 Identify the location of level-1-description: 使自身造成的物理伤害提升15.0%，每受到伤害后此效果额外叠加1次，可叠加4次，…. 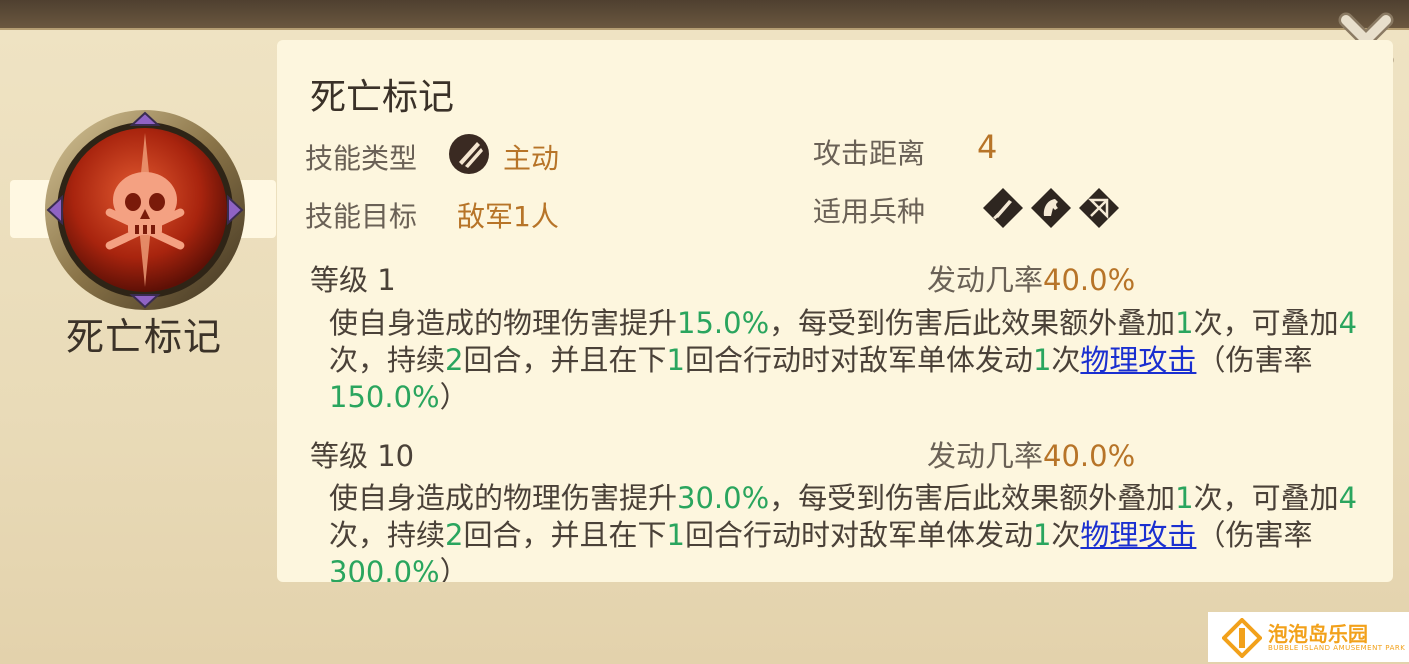
(843, 360).